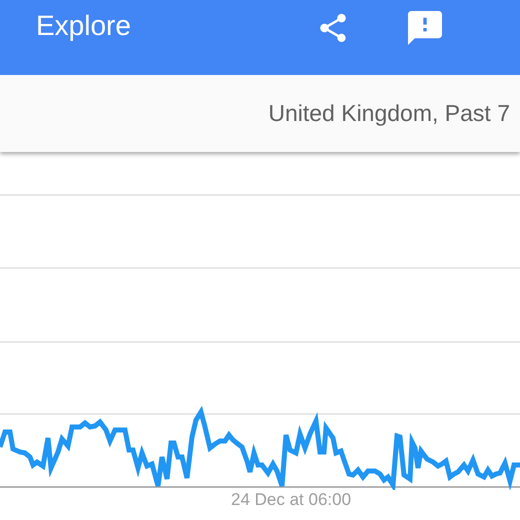 This screenshot has height=520, width=520. What do you see at coordinates (389, 113) in the screenshot?
I see `filter-summary: United Kingdom, Past 7` at bounding box center [389, 113].